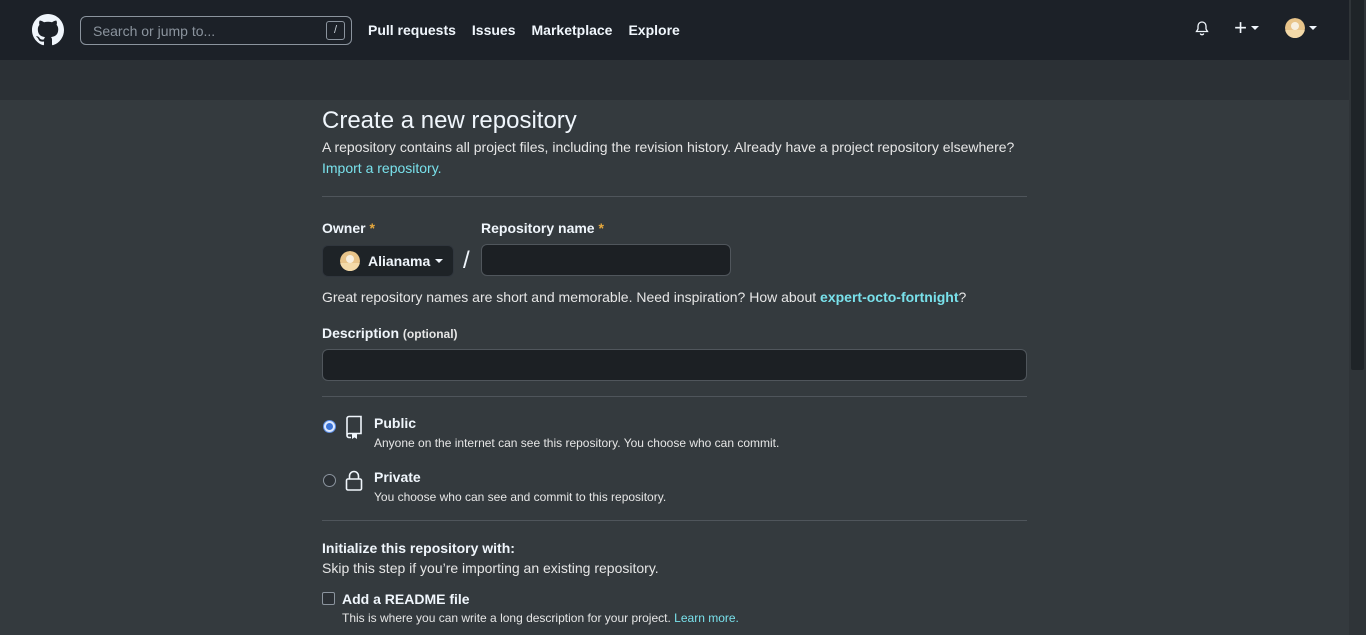 The image size is (1366, 635). Describe the element at coordinates (653, 30) in the screenshot. I see `nav-explore: Explore` at that location.